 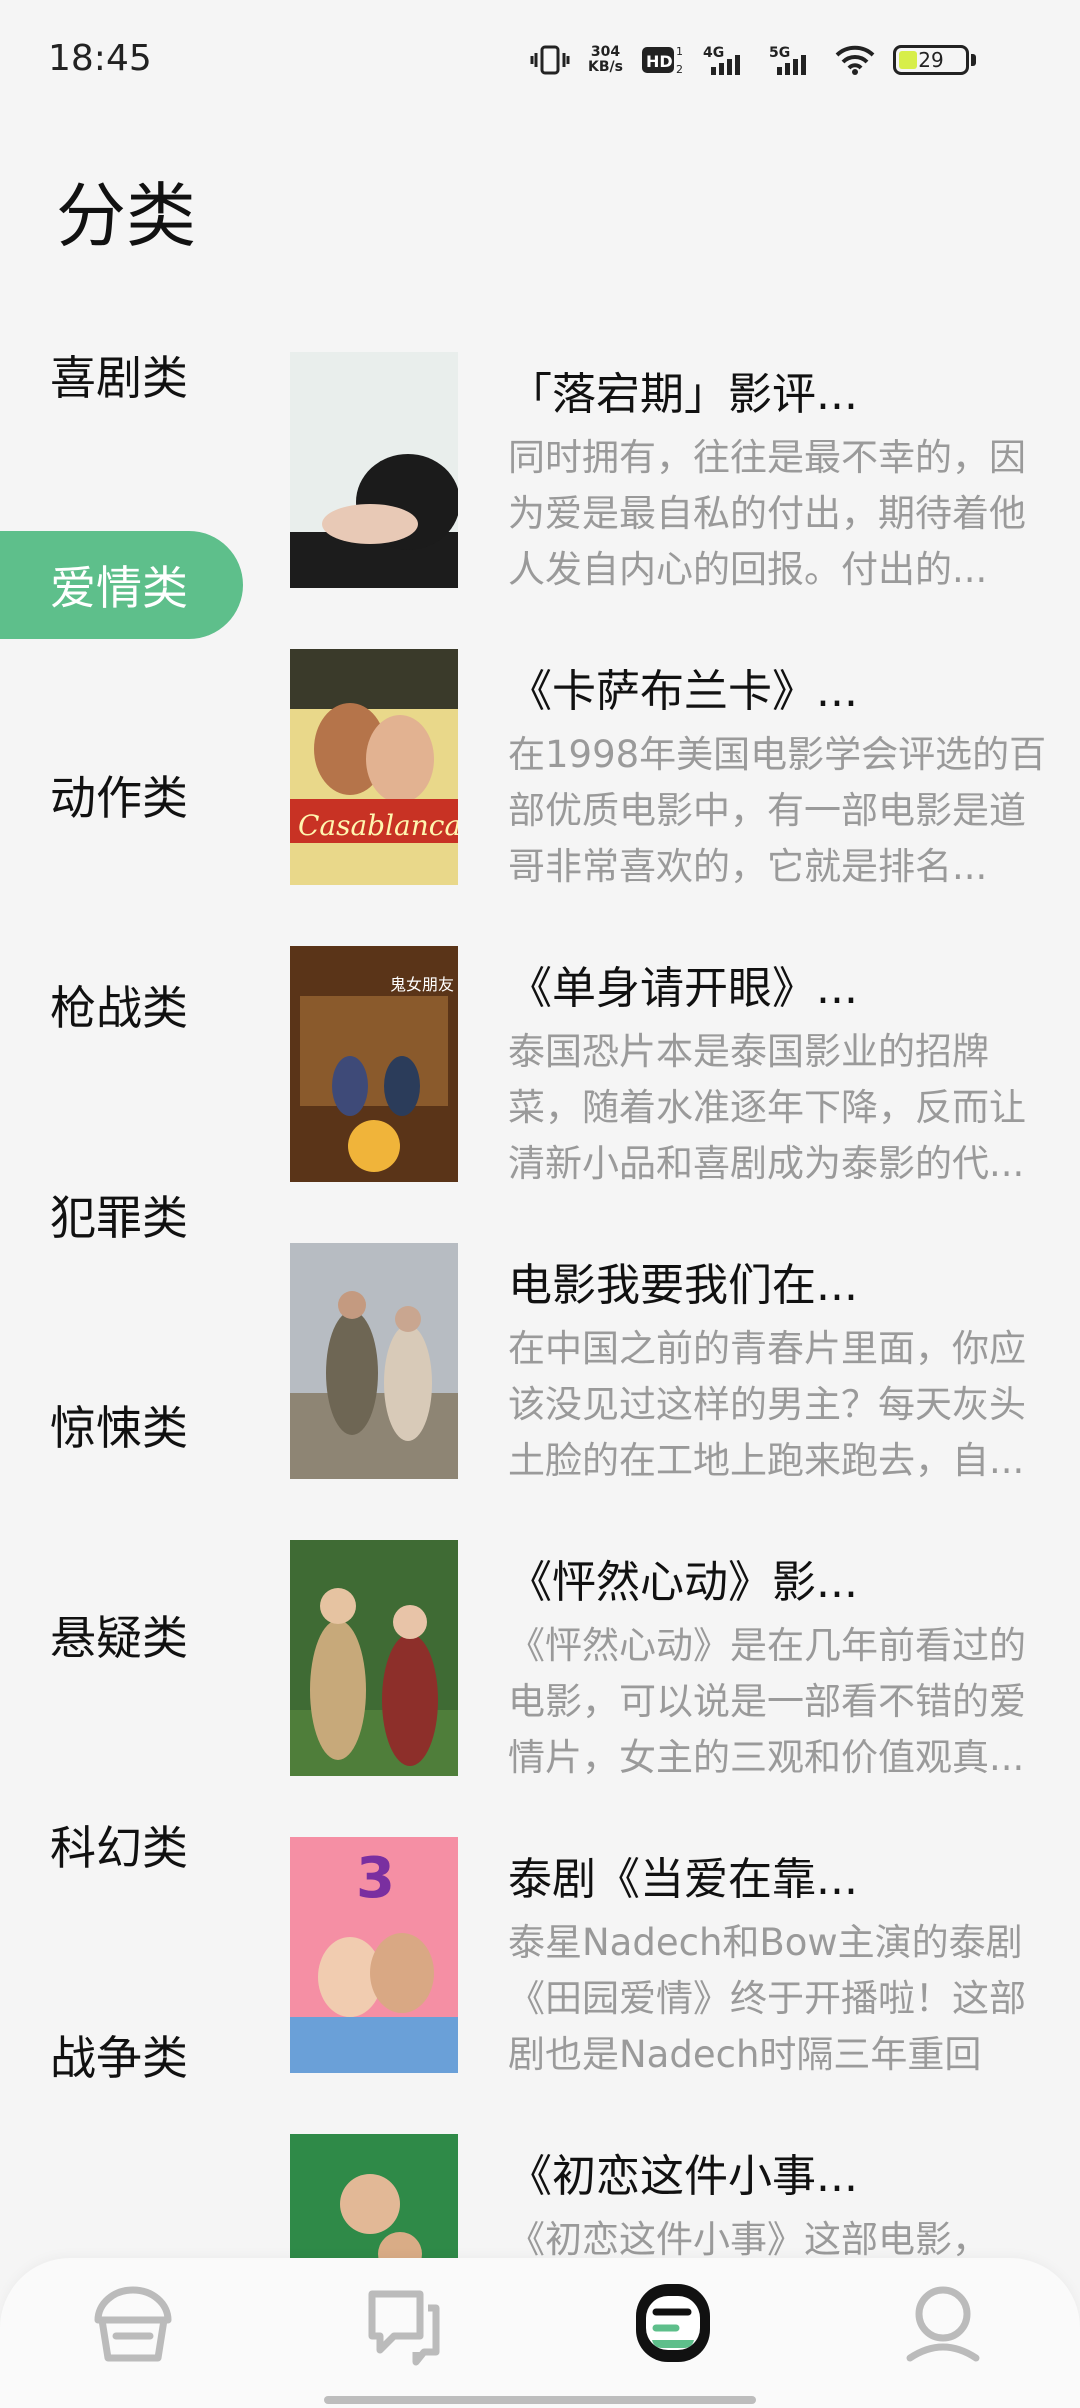 What do you see at coordinates (121, 585) in the screenshot?
I see `category-romance: 爱情类` at bounding box center [121, 585].